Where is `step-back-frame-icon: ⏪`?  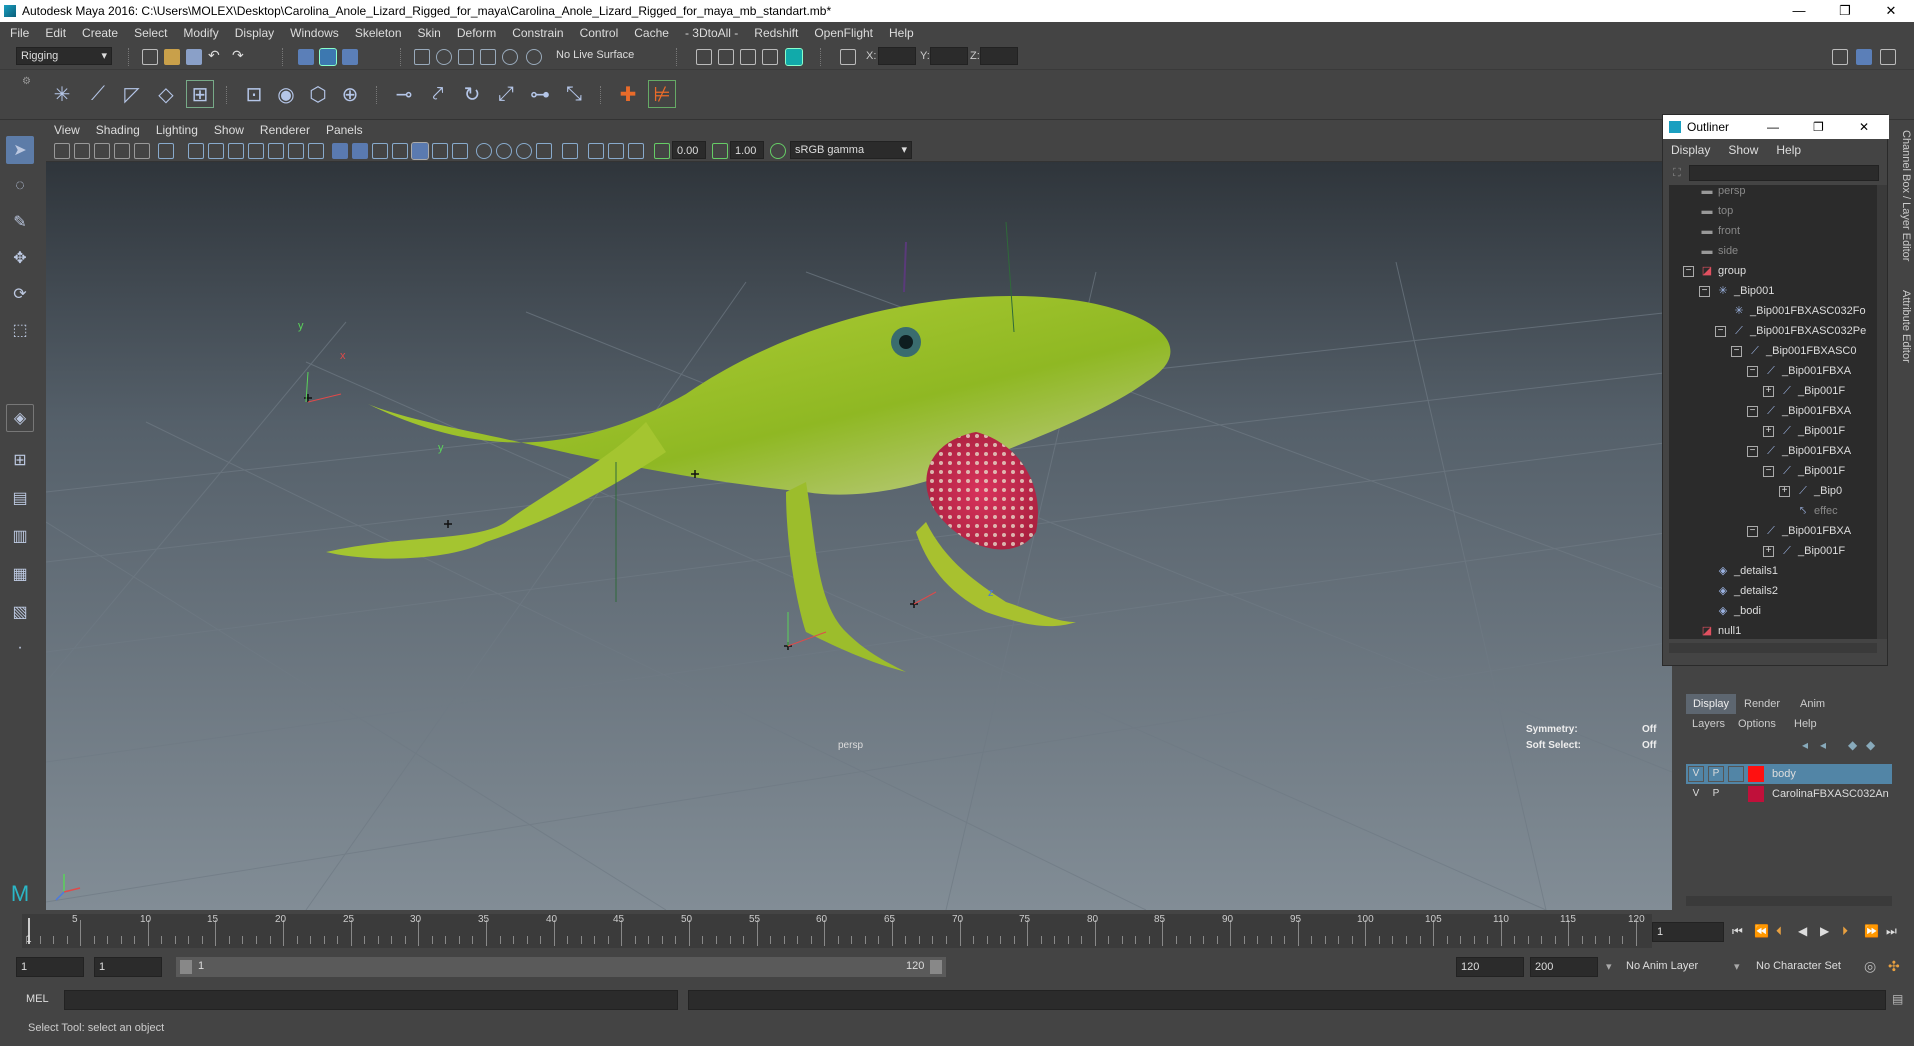 step-back-frame-icon: ⏪ is located at coordinates (1761, 931).